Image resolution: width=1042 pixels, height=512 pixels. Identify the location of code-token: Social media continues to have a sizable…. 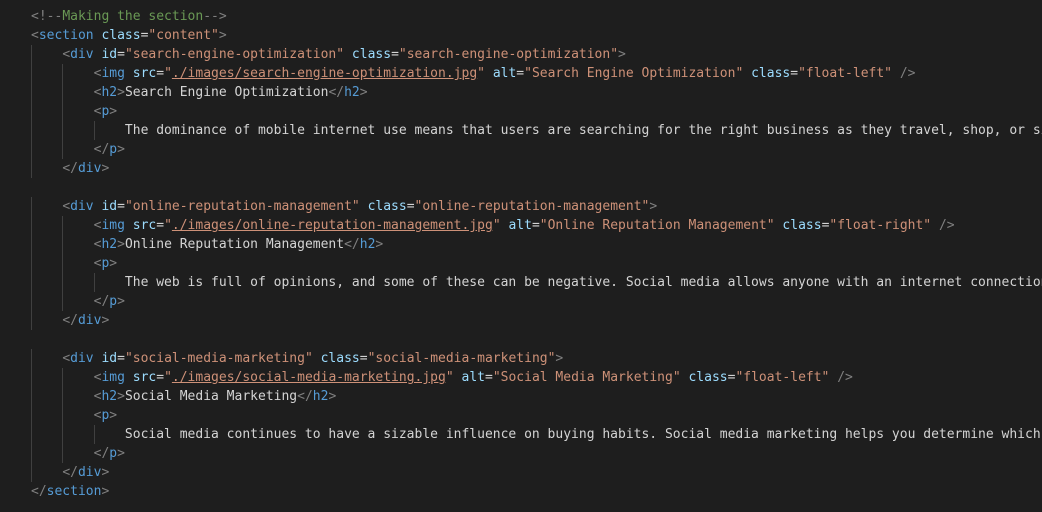
(536, 434).